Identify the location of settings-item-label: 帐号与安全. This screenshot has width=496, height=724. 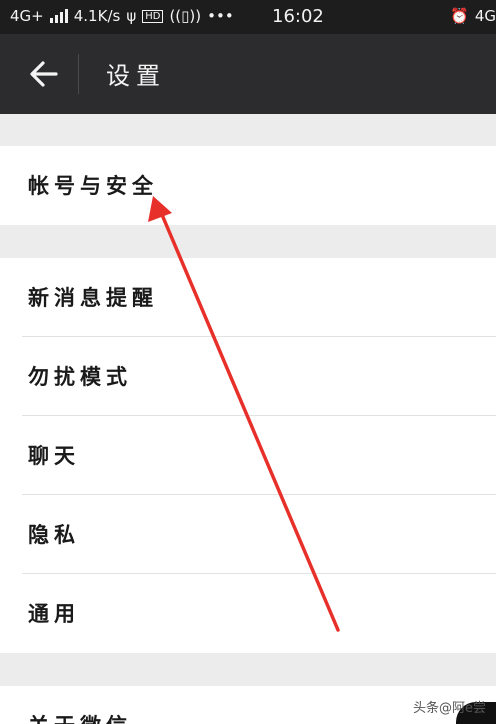
(93, 185).